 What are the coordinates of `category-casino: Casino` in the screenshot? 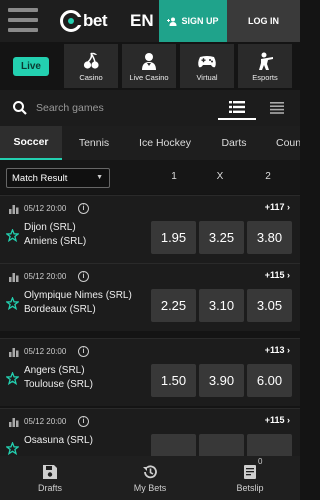 It's located at (91, 66).